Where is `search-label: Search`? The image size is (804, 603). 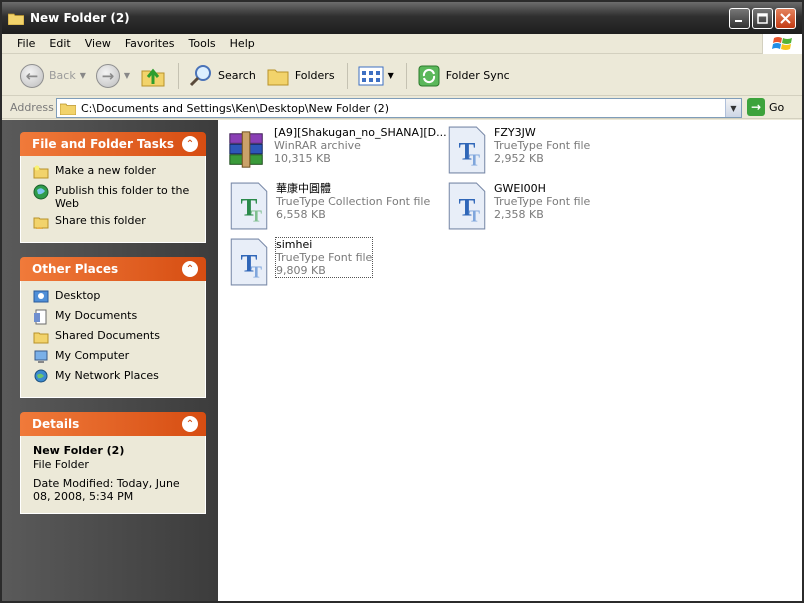 search-label: Search is located at coordinates (237, 75).